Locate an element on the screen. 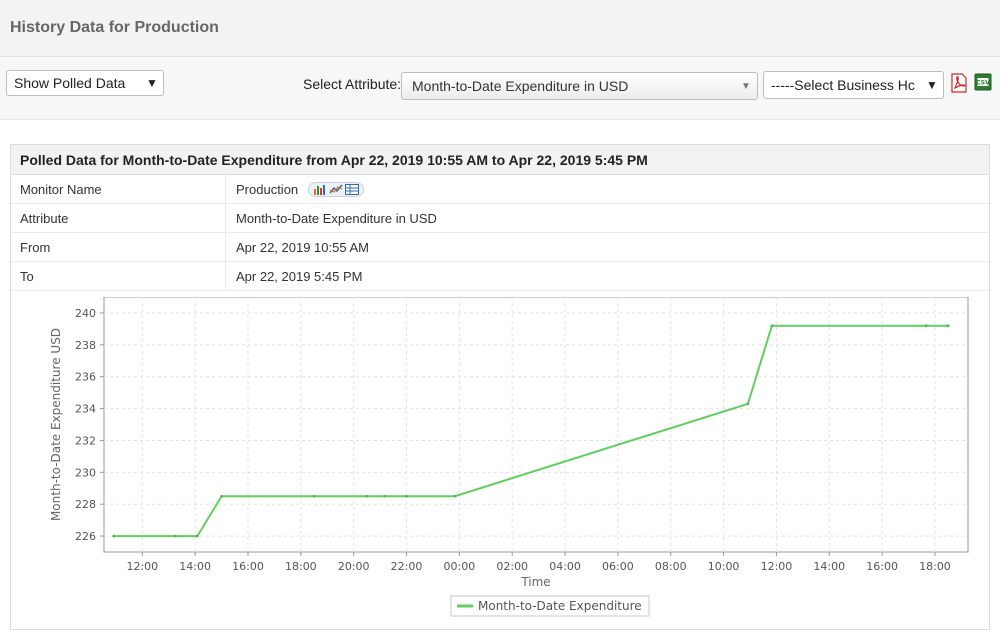 The width and height of the screenshot is (1000, 638). monitor-name-value: Production is located at coordinates (267, 189).